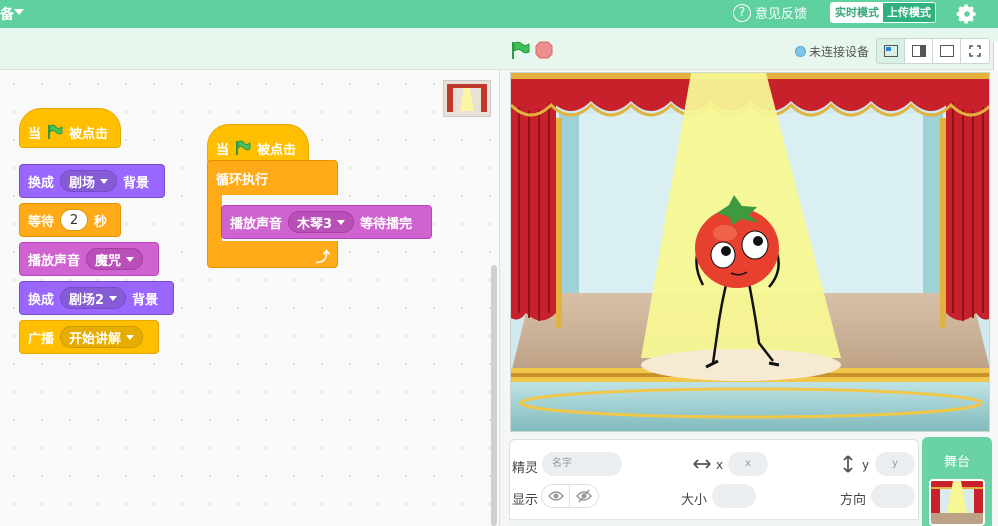 This screenshot has width=998, height=526. Describe the element at coordinates (74, 220) in the screenshot. I see `wait-seconds-input: 2` at that location.